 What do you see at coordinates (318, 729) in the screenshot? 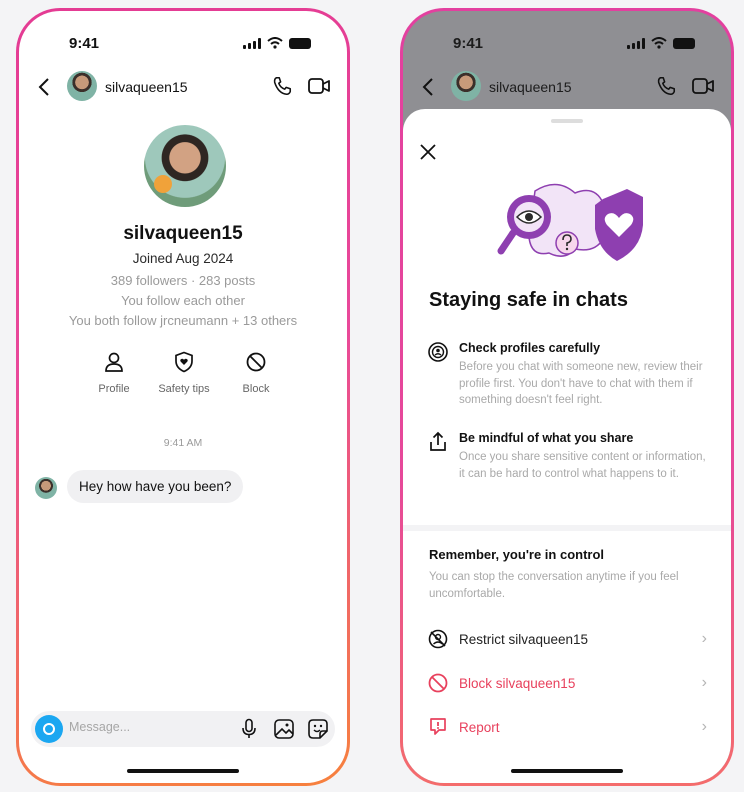
I see `sticker-icon` at bounding box center [318, 729].